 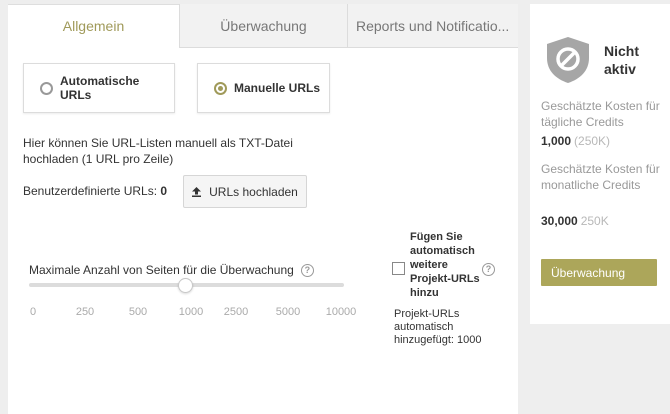 I want to click on shield-blocked-icon, so click(x=568, y=62).